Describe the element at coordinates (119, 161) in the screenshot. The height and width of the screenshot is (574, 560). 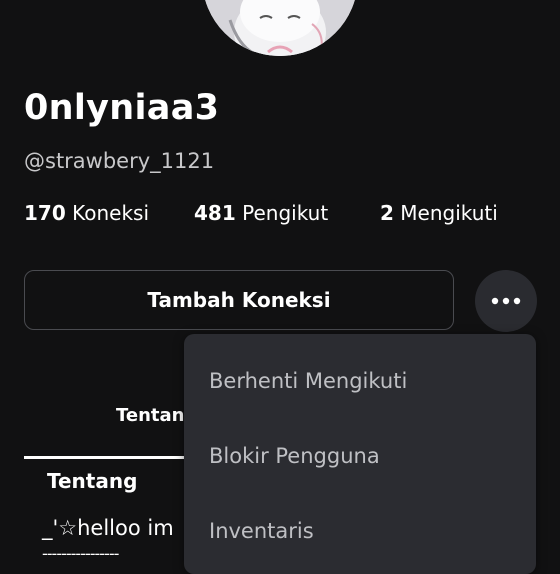
I see `username: @strawbery_1121` at that location.